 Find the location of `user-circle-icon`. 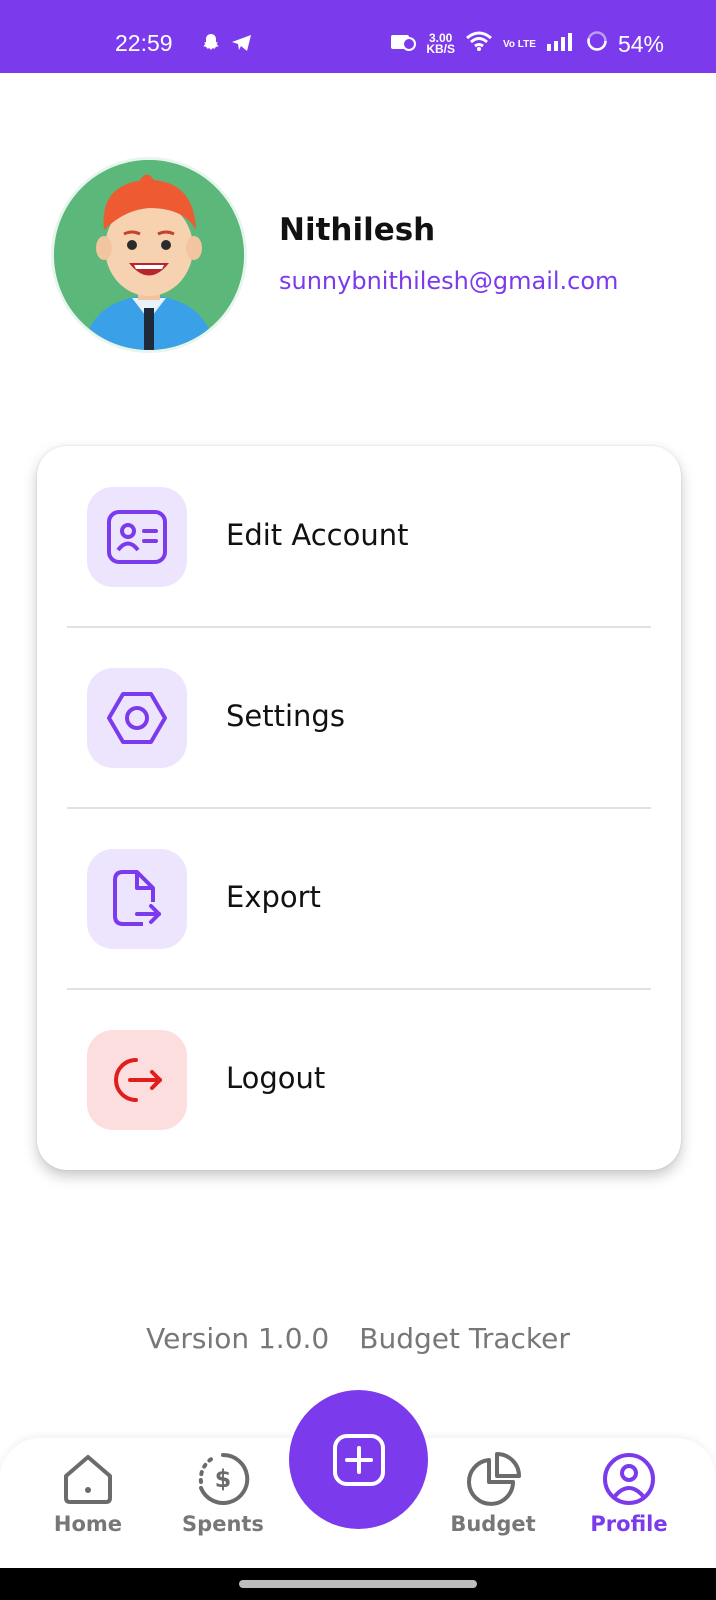

user-circle-icon is located at coordinates (629, 1479).